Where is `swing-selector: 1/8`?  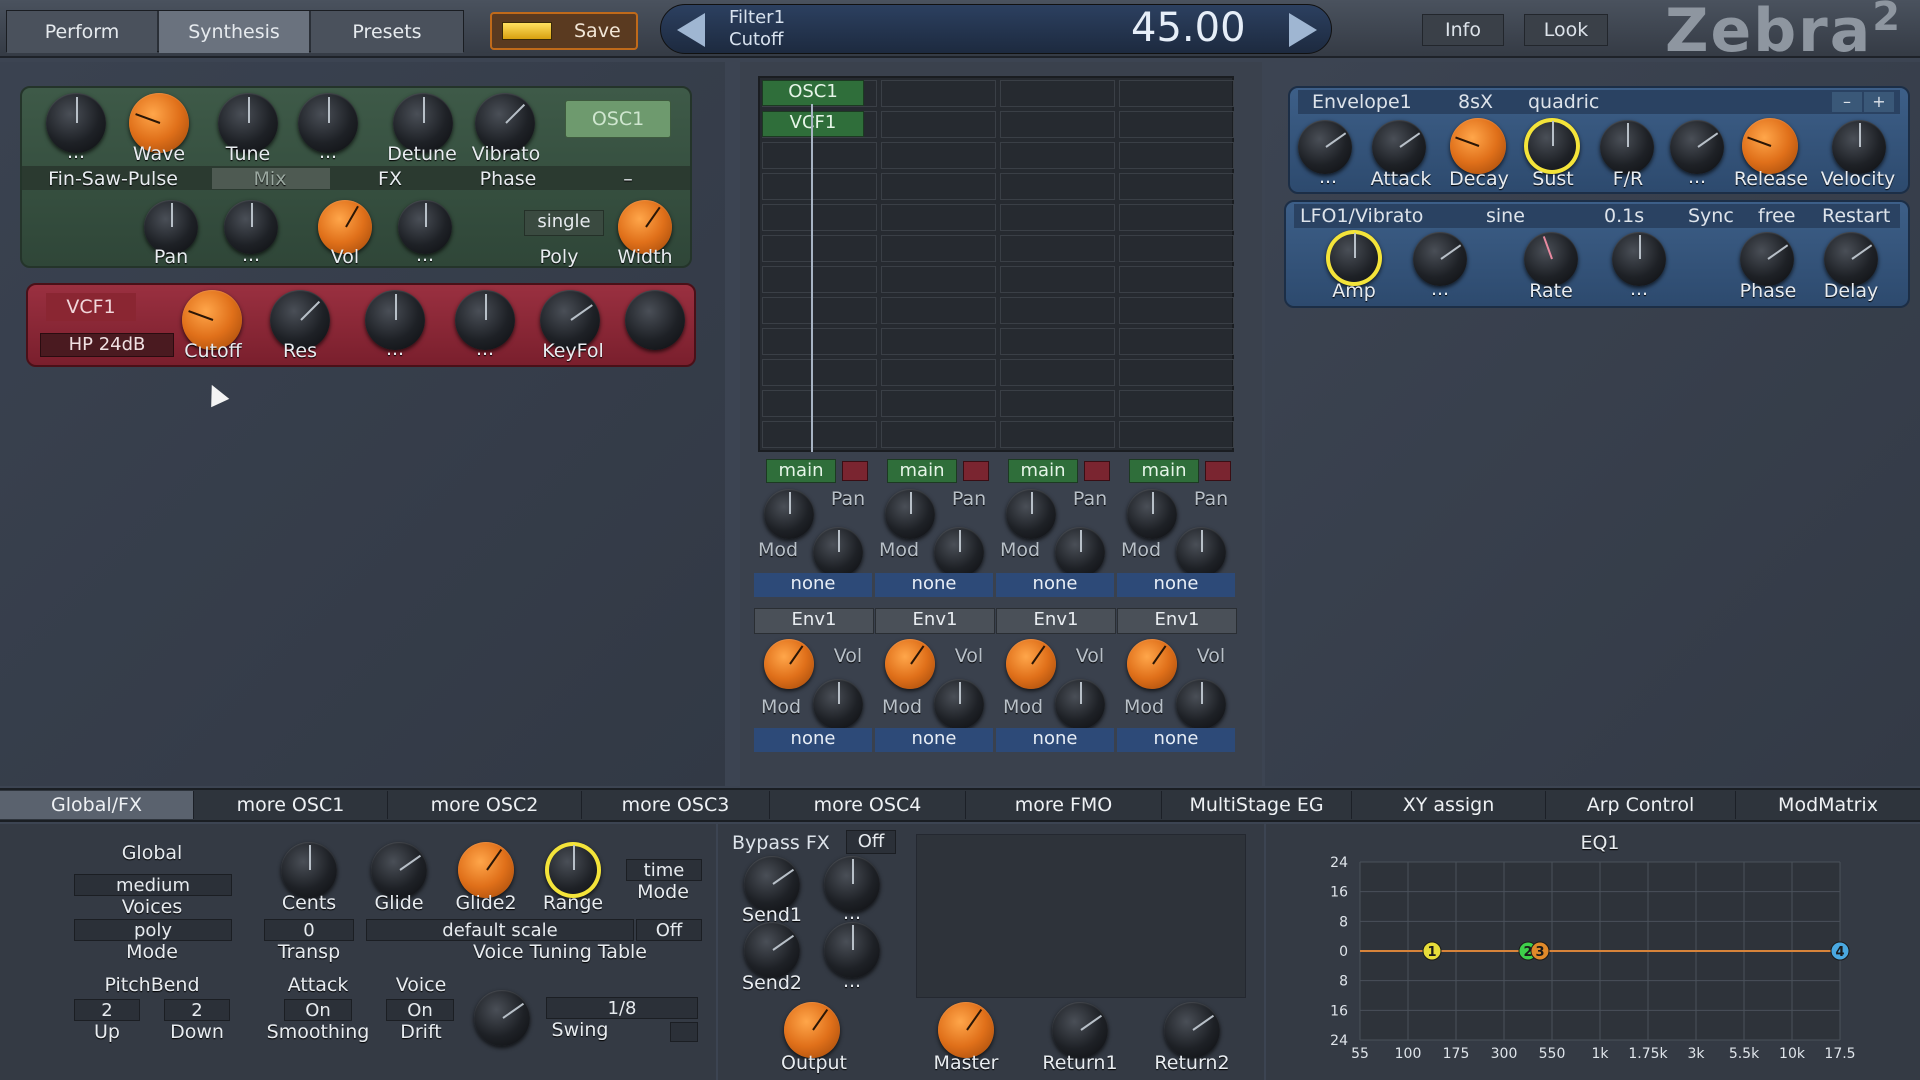
swing-selector: 1/8 is located at coordinates (622, 1008).